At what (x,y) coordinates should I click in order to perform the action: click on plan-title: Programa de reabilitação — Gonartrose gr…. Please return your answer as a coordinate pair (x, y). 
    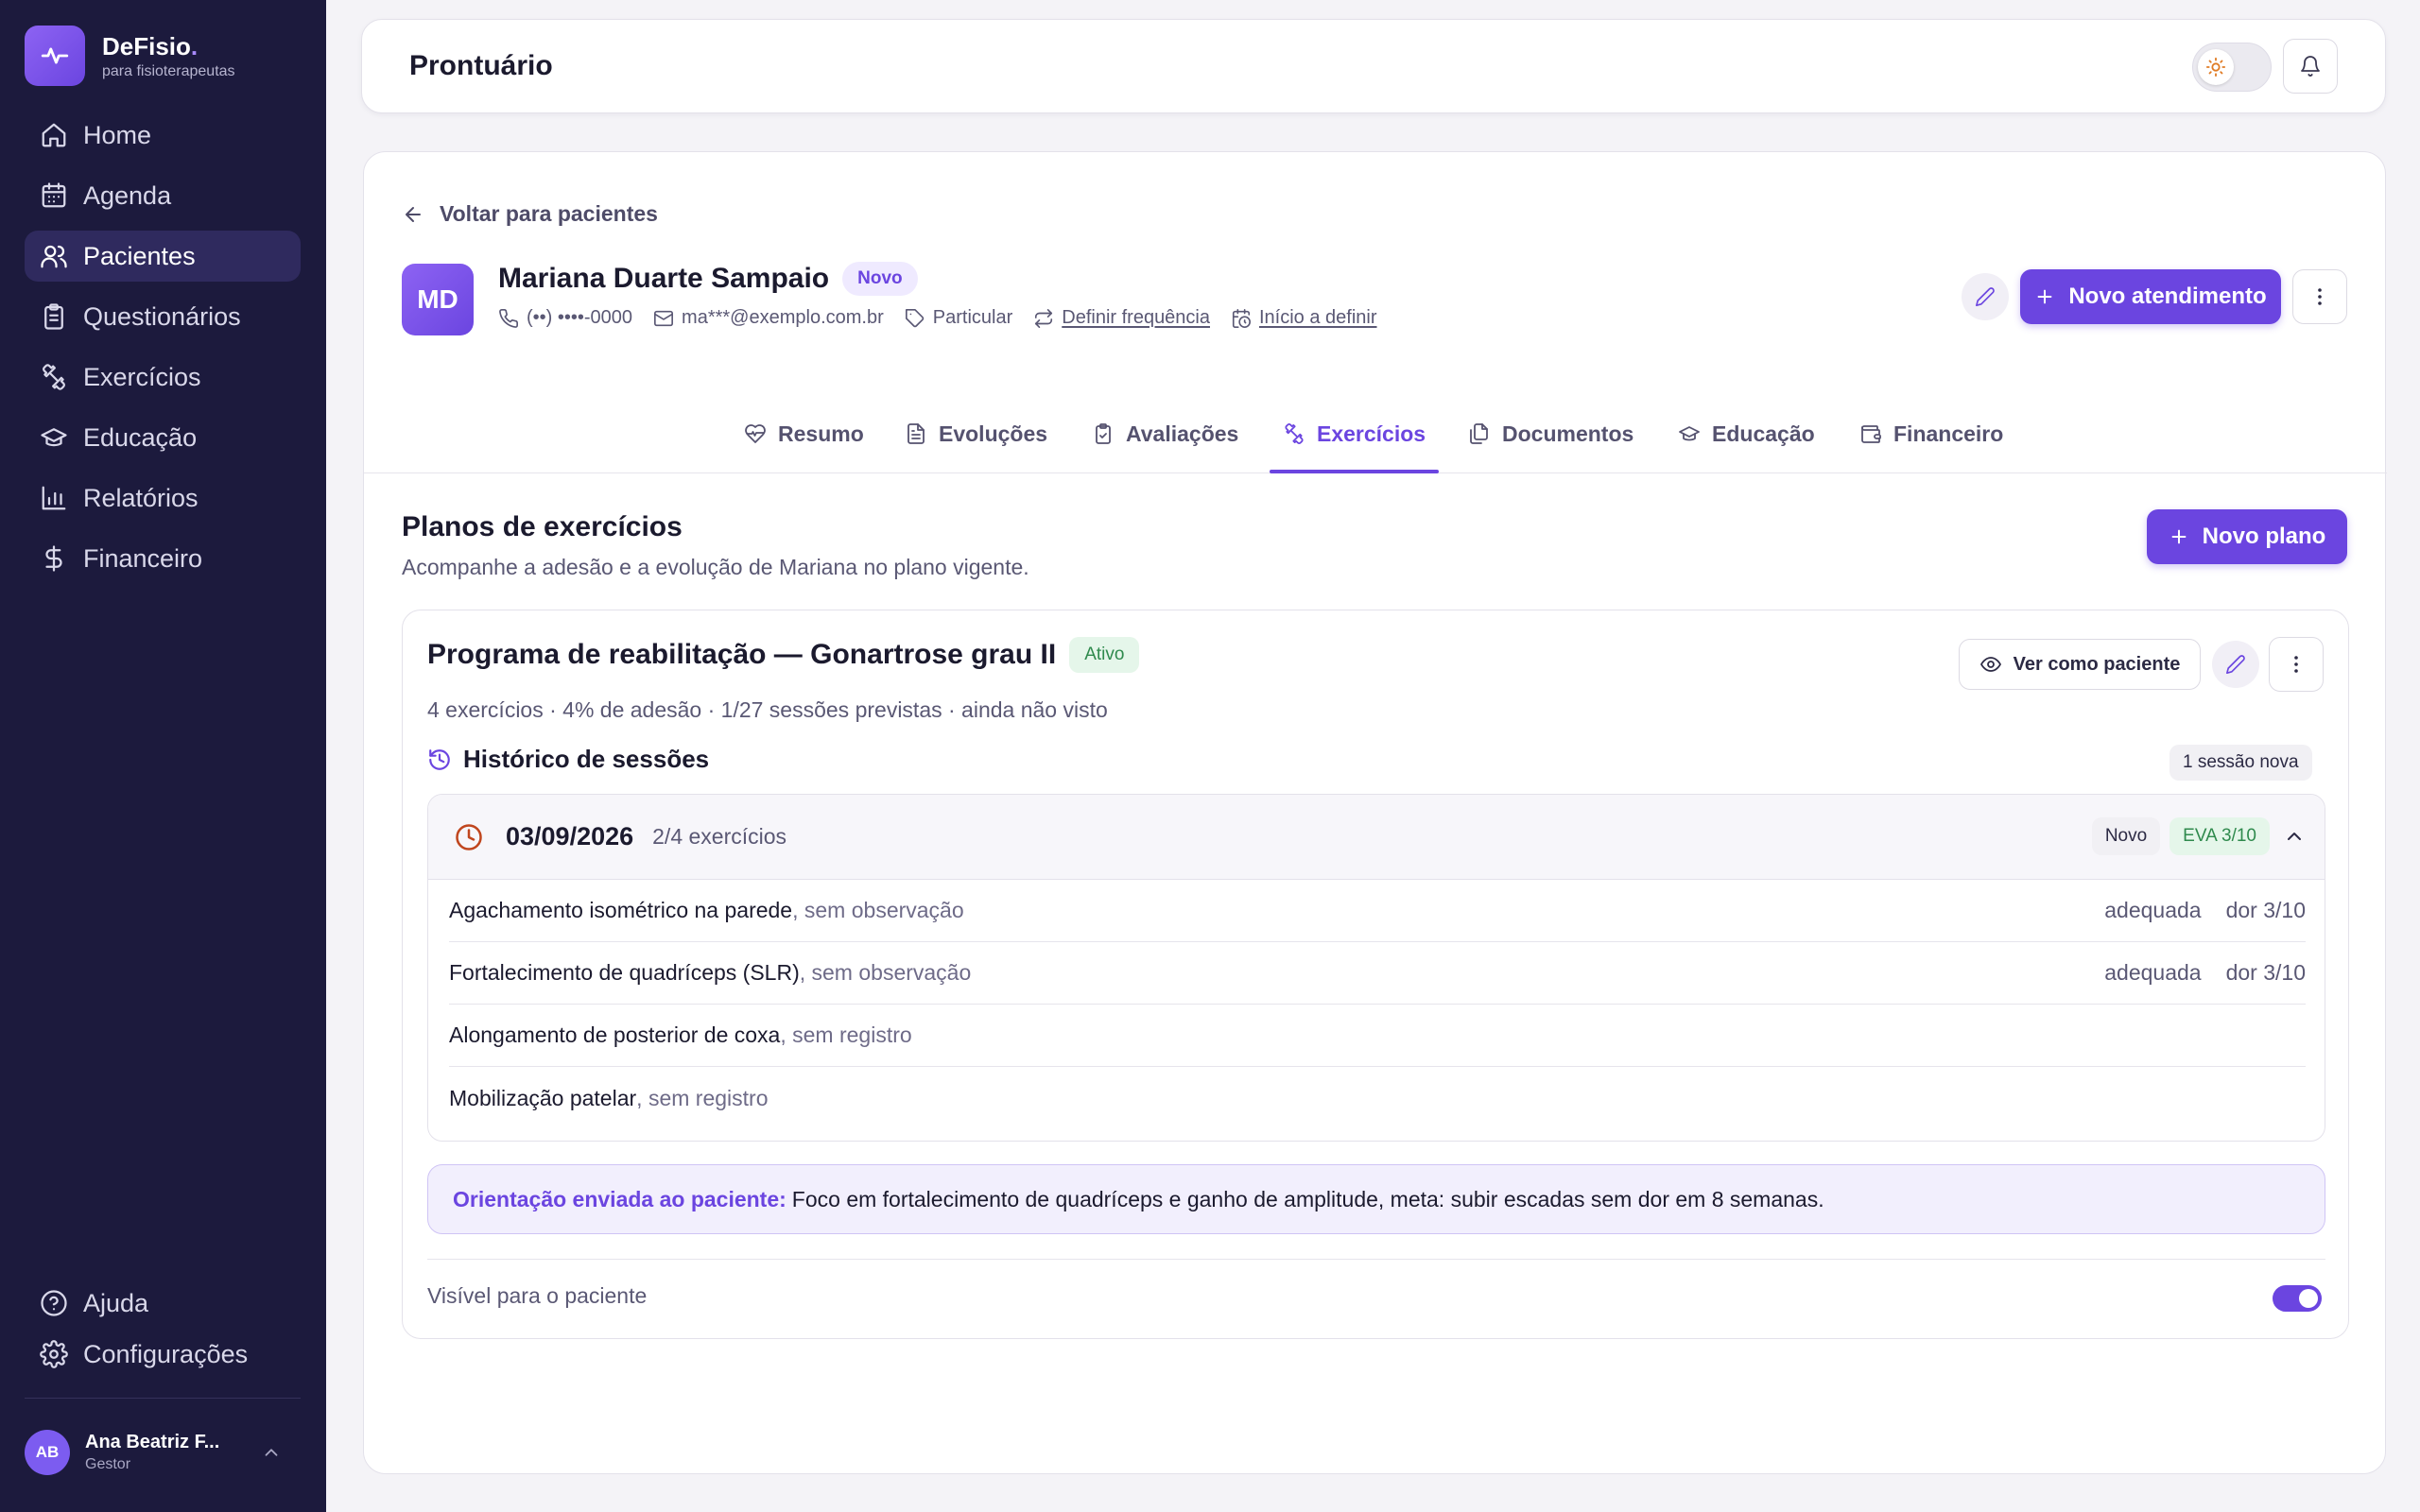
    Looking at the image, I should click on (742, 654).